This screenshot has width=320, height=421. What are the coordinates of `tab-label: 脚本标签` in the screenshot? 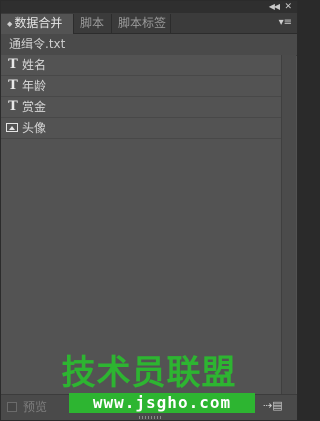 It's located at (142, 23).